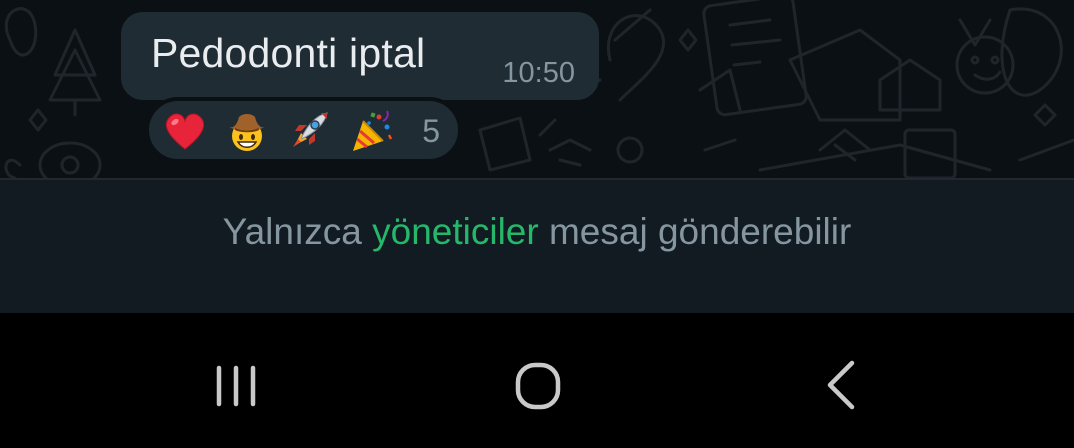  I want to click on home-button, so click(538, 386).